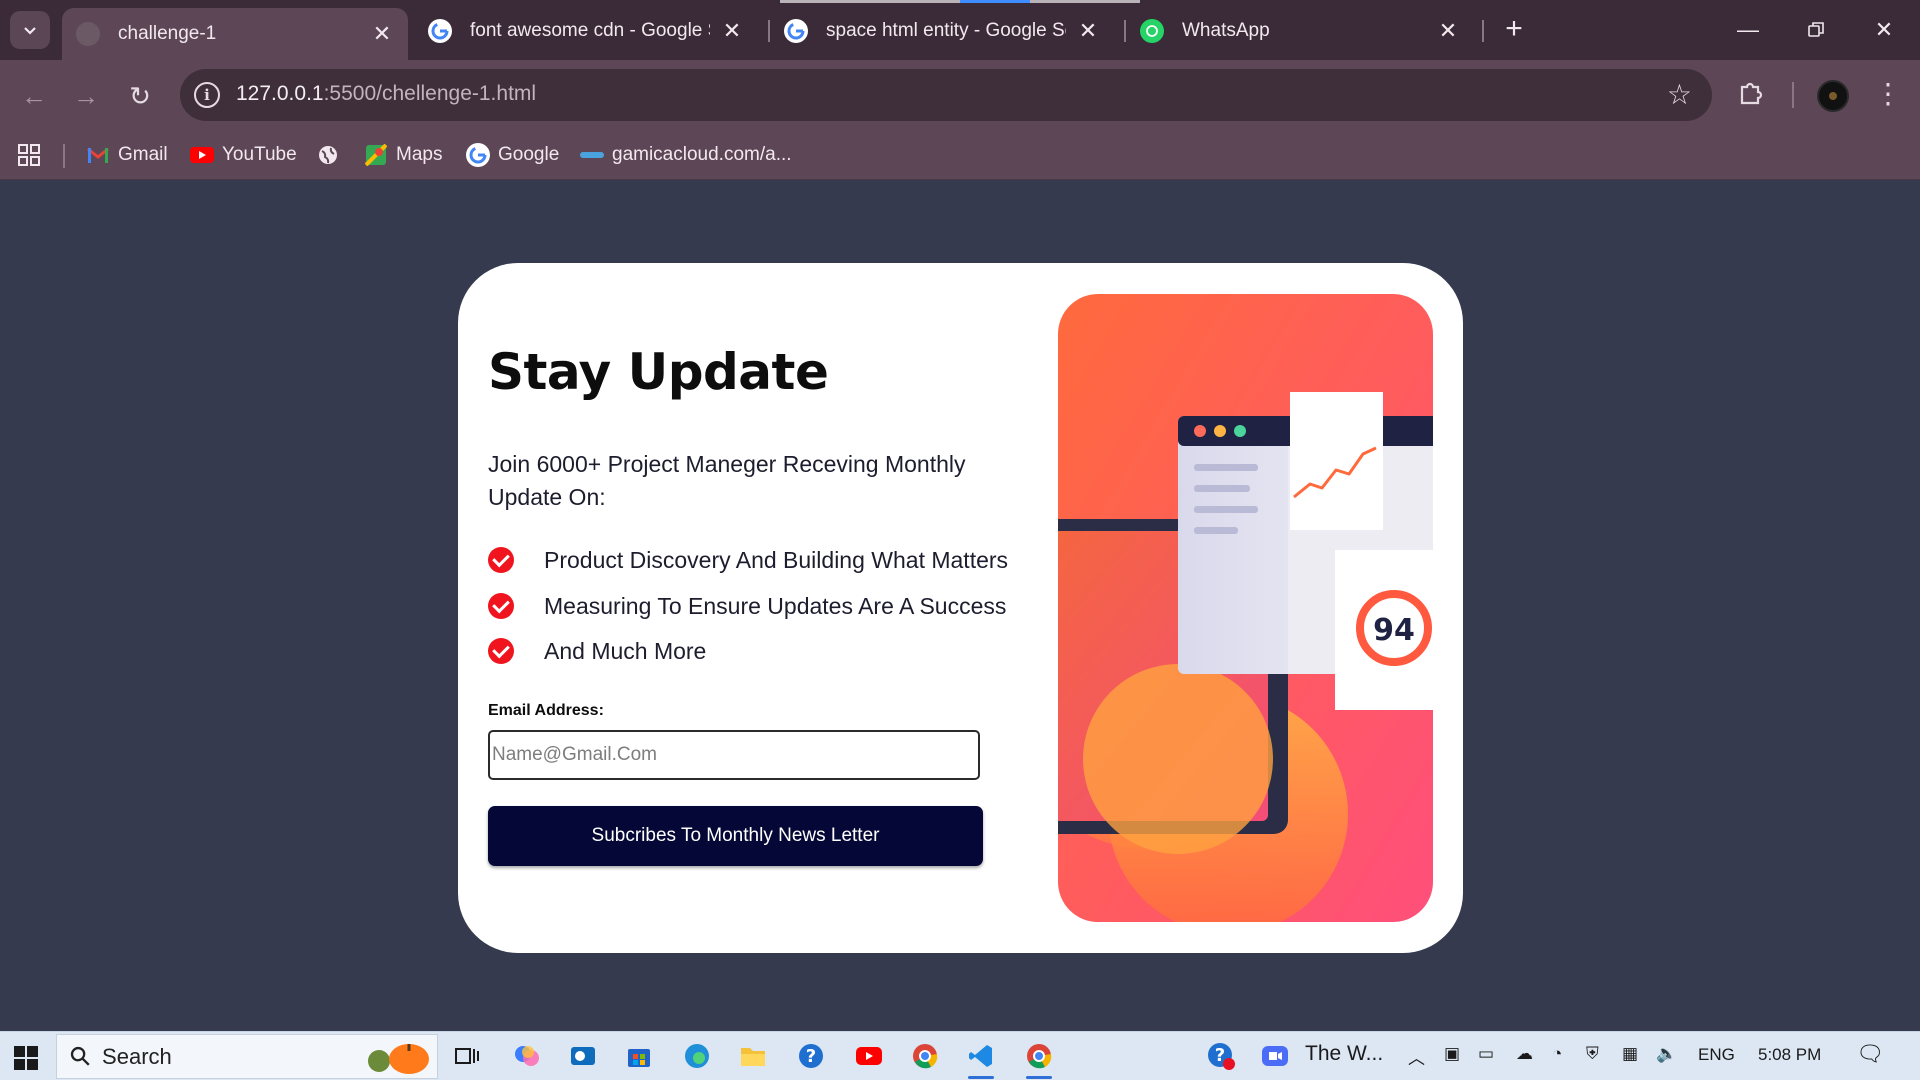  Describe the element at coordinates (546, 710) in the screenshot. I see `email-label: Email Address:` at that location.